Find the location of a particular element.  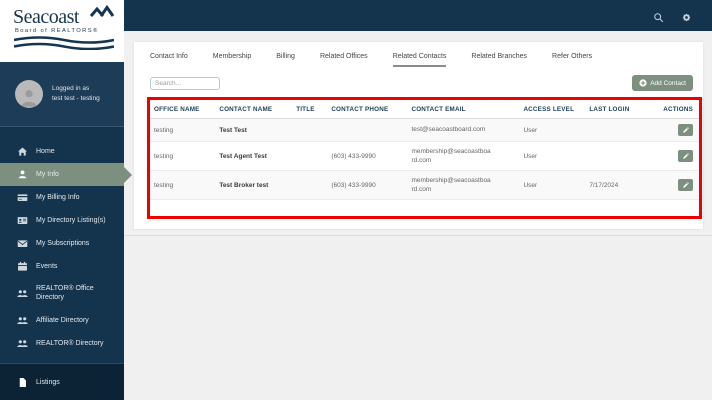

brand-logo: Seacoast Board of REALTORS® is located at coordinates (62, 31).